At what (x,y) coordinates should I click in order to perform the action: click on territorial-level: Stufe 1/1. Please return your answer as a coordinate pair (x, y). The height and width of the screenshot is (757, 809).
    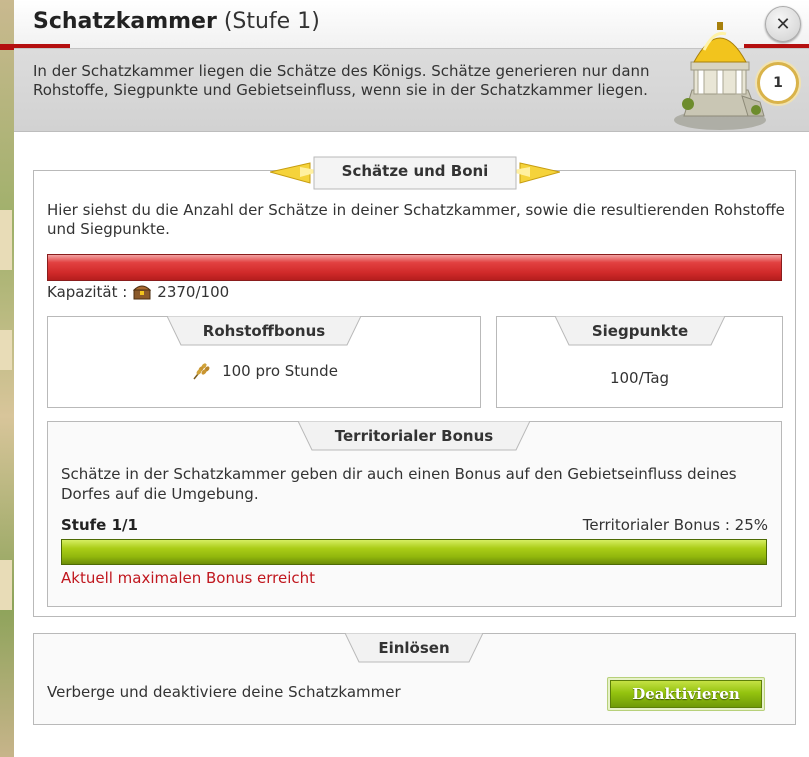
    Looking at the image, I should click on (99, 525).